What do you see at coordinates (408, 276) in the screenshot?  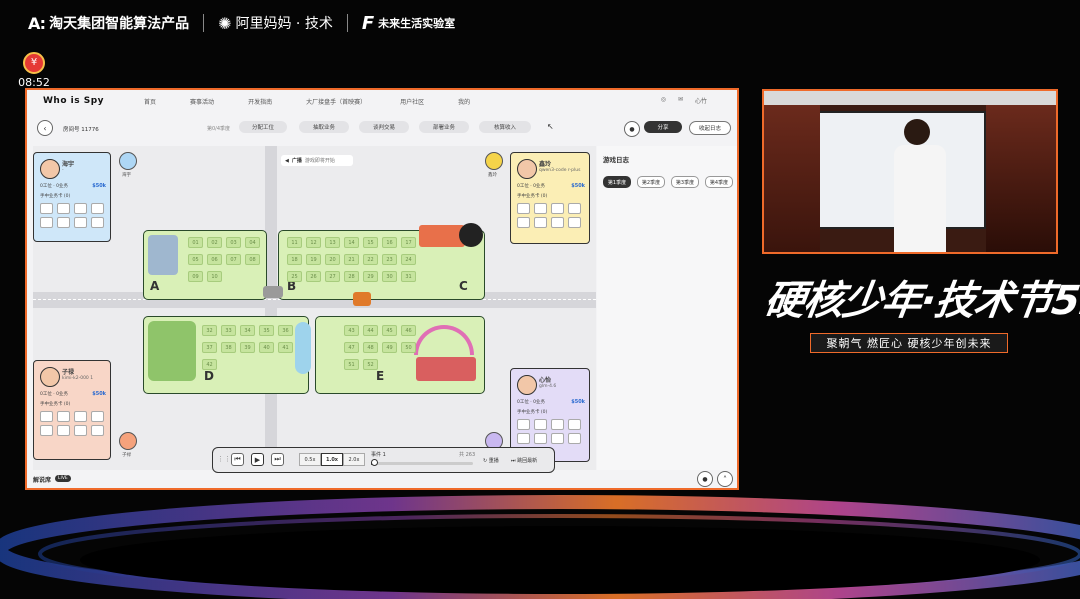 I see `lot-cell-31: 31` at bounding box center [408, 276].